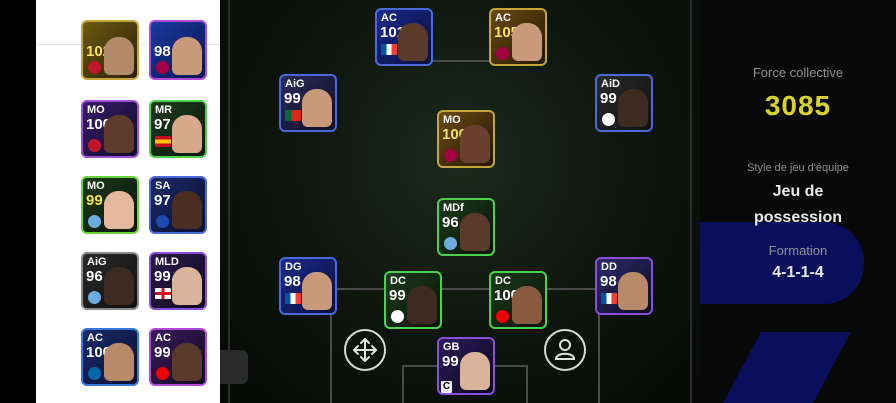 This screenshot has width=896, height=403. What do you see at coordinates (446, 387) in the screenshot?
I see `captain-badge: C` at bounding box center [446, 387].